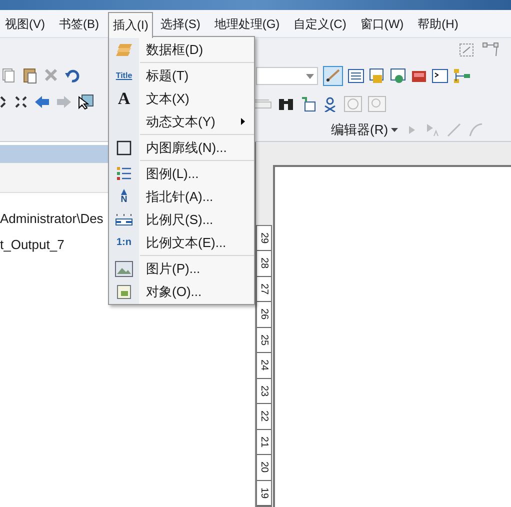 Image resolution: width=511 pixels, height=507 pixels. What do you see at coordinates (52, 219) in the screenshot?
I see `layer-path-text: Administrator\Des` at bounding box center [52, 219].